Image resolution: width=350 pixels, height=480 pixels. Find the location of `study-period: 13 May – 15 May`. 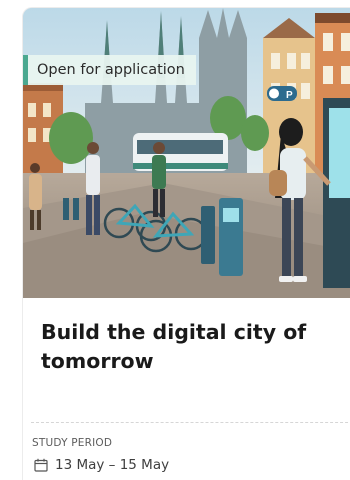

study-period: 13 May – 15 May is located at coordinates (101, 465).